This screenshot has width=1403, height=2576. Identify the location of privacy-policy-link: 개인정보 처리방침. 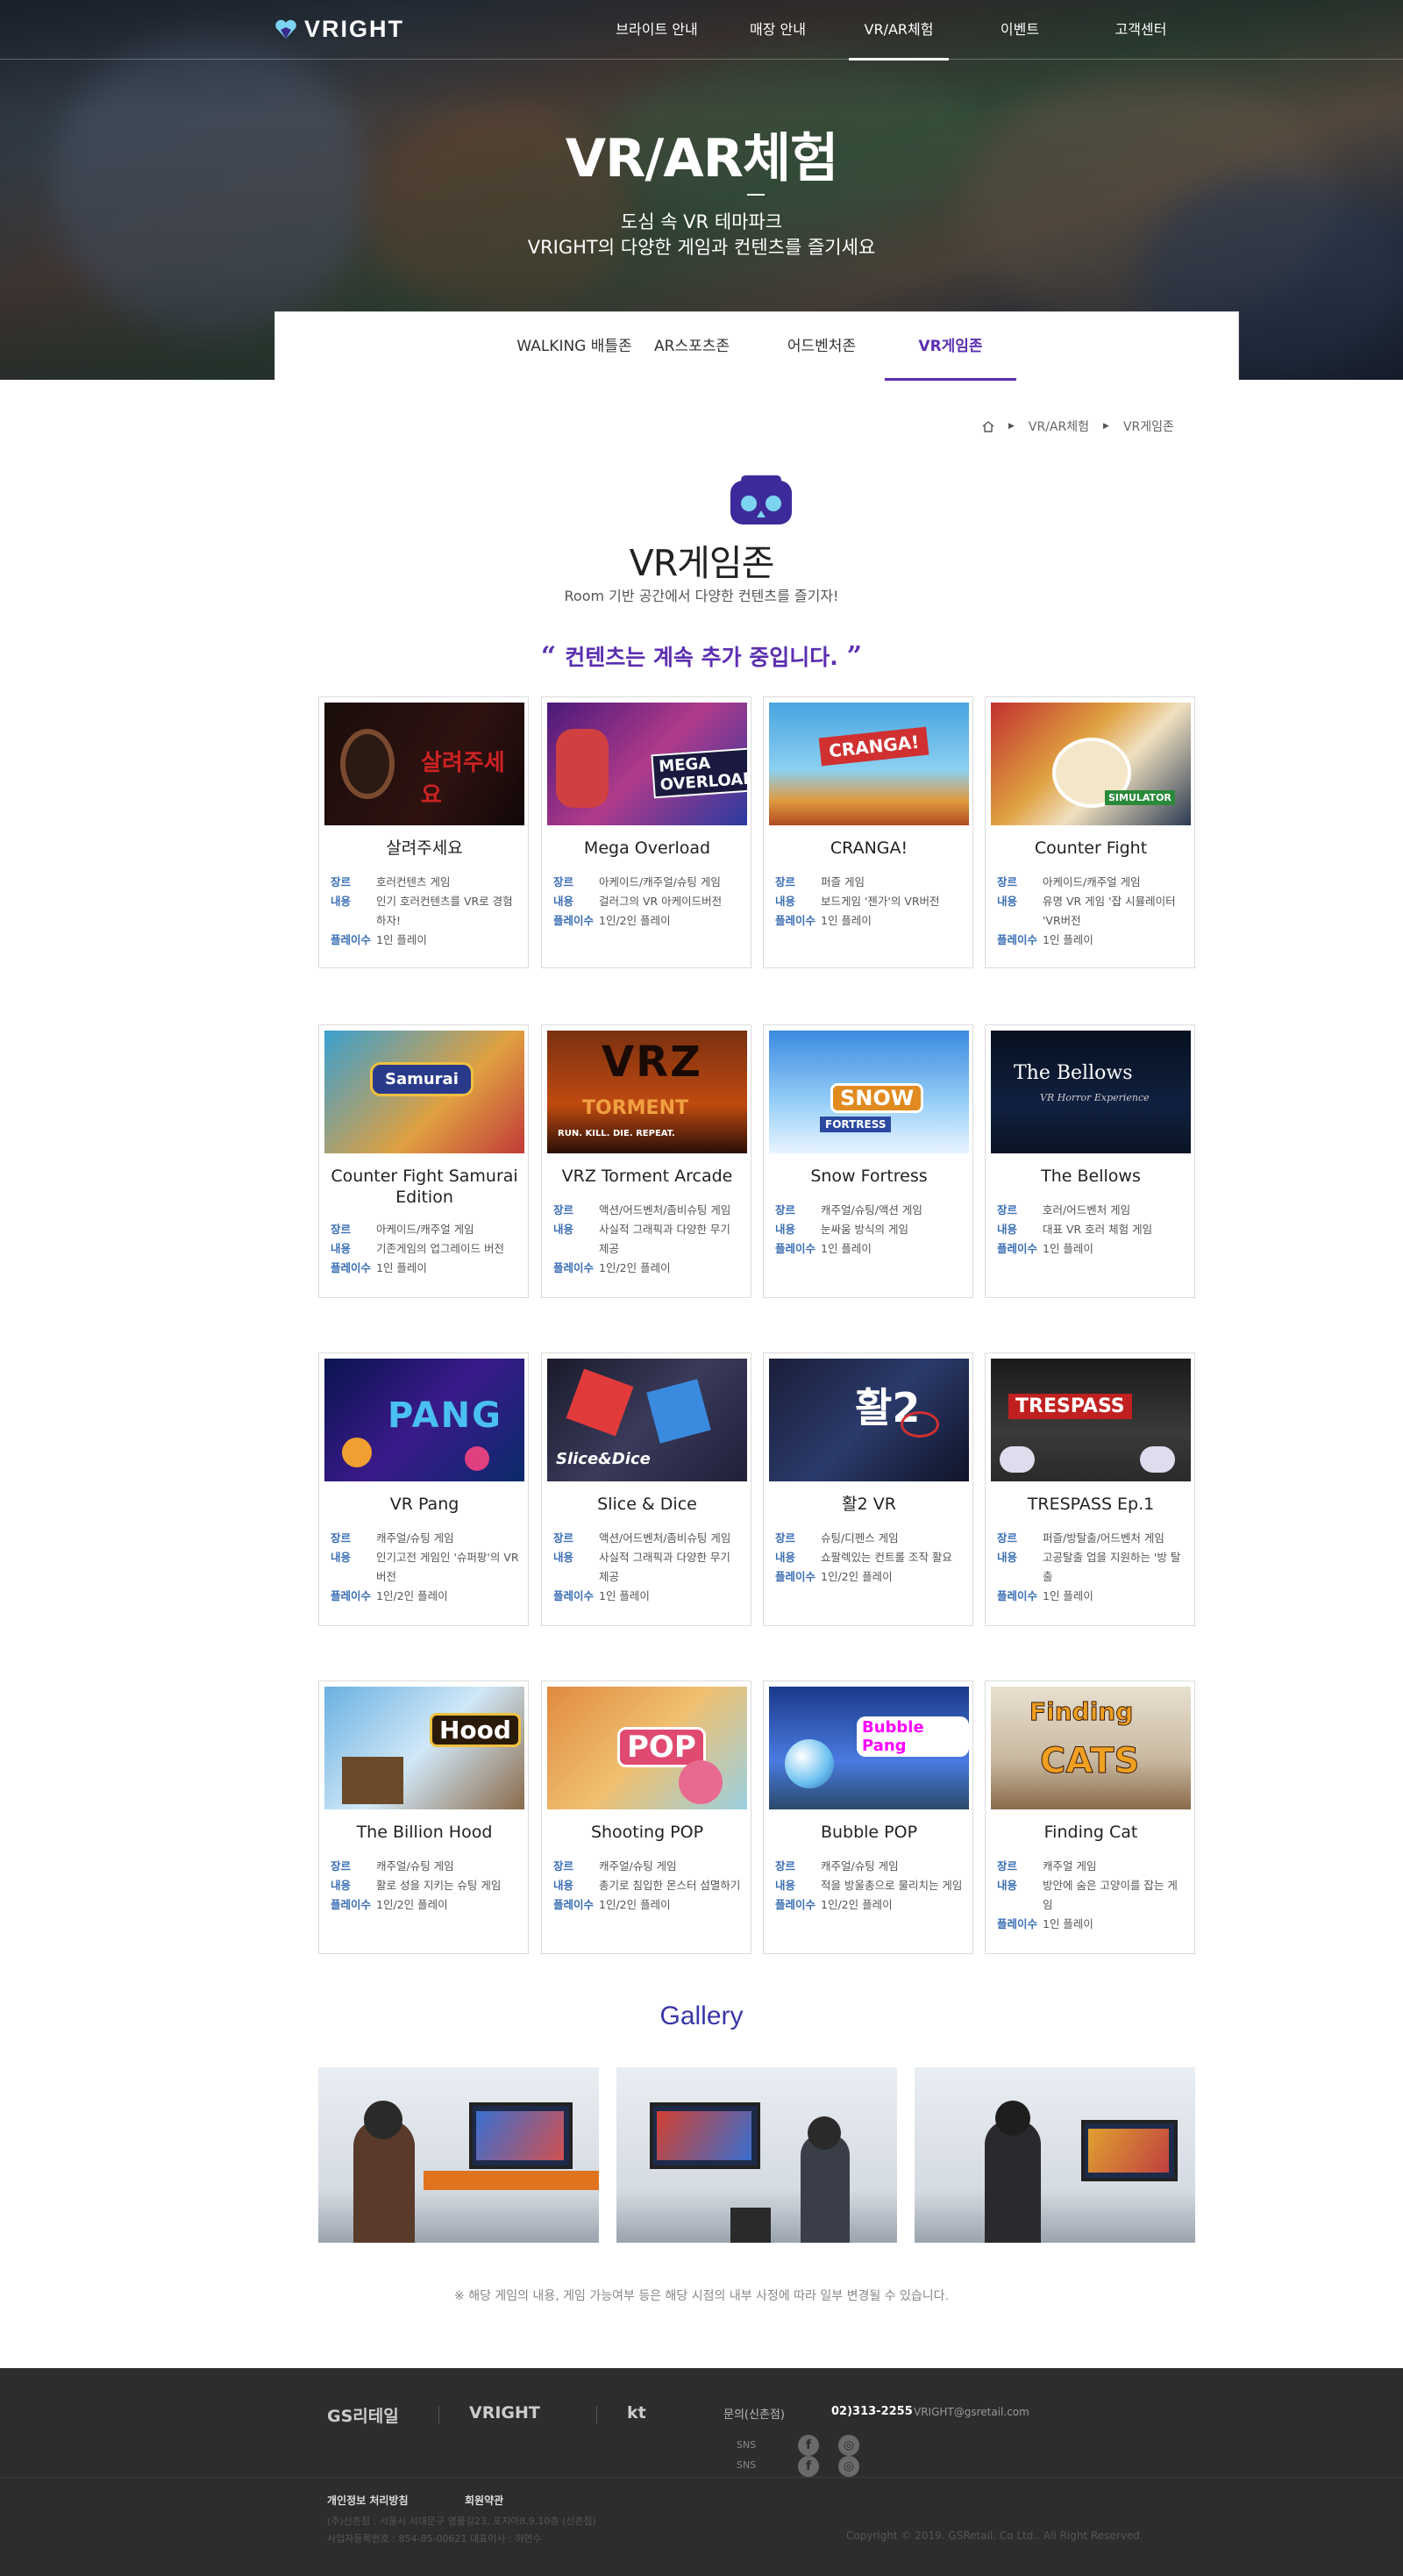
(368, 2501).